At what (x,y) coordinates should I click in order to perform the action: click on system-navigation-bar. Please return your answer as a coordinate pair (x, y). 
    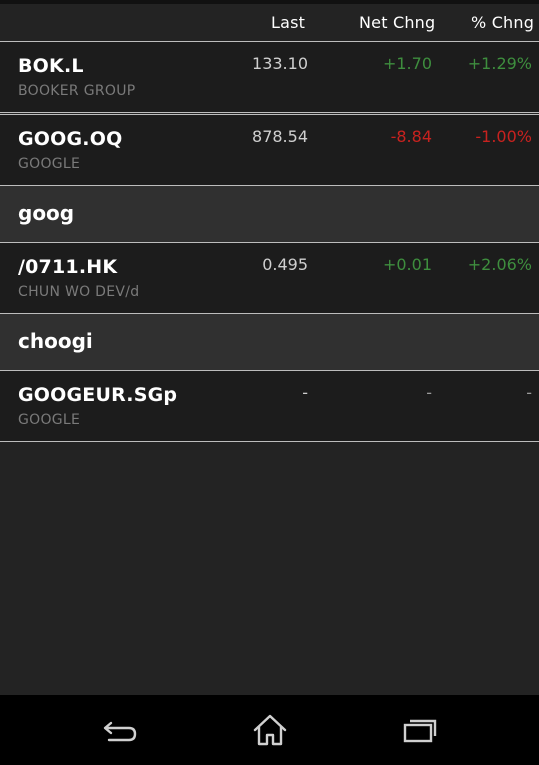
    Looking at the image, I should click on (269, 730).